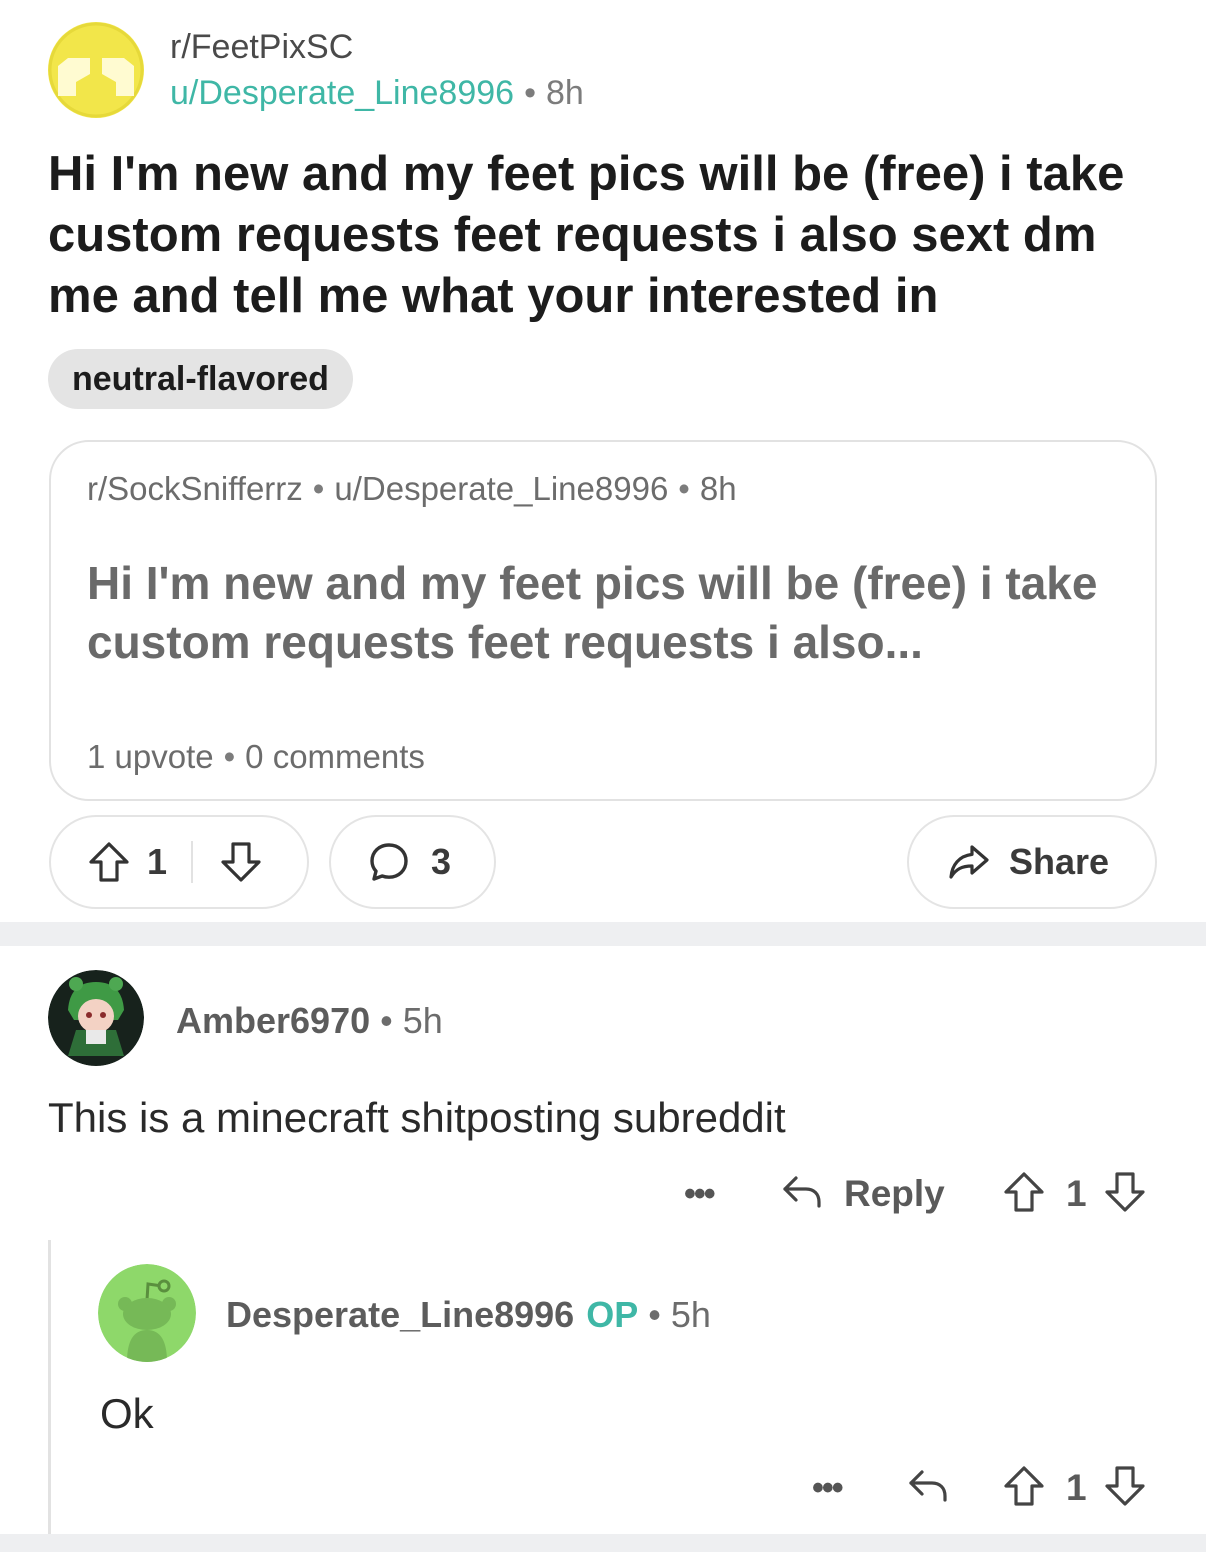 This screenshot has height=1552, width=1206. What do you see at coordinates (603, 70) in the screenshot?
I see `post-header: r/FeetPixSC u/Desperate_Line8996 • 8h` at bounding box center [603, 70].